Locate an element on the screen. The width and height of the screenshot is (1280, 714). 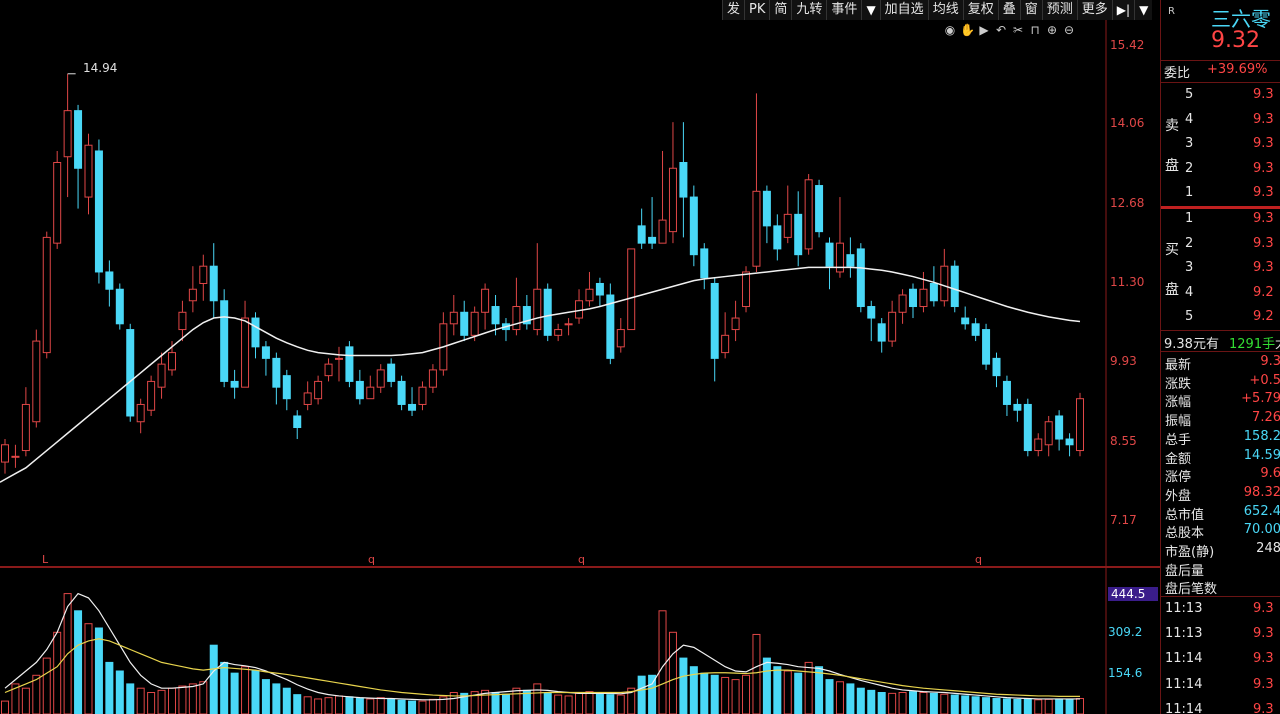
toolbar-item-3: 九转 is located at coordinates (808, 10).